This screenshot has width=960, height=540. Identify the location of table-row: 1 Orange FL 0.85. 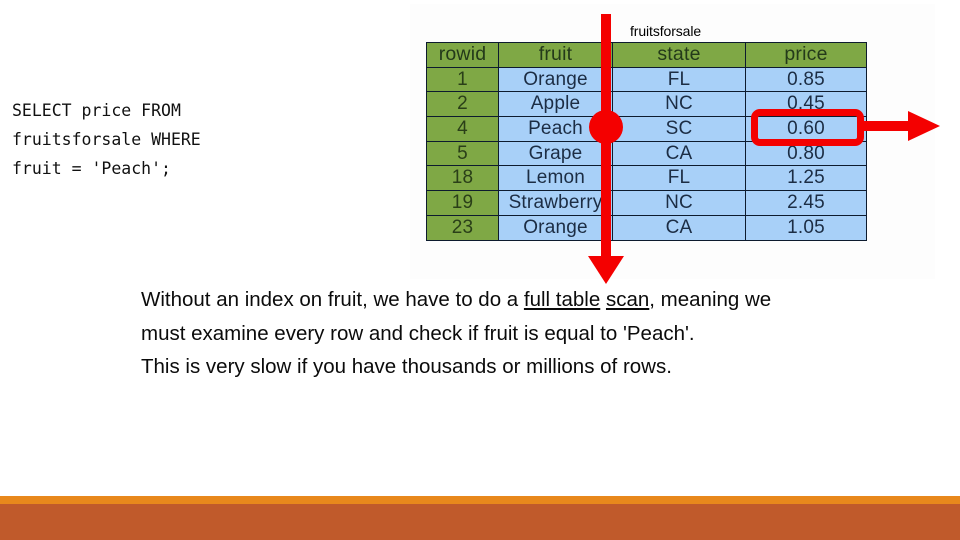
(646, 79).